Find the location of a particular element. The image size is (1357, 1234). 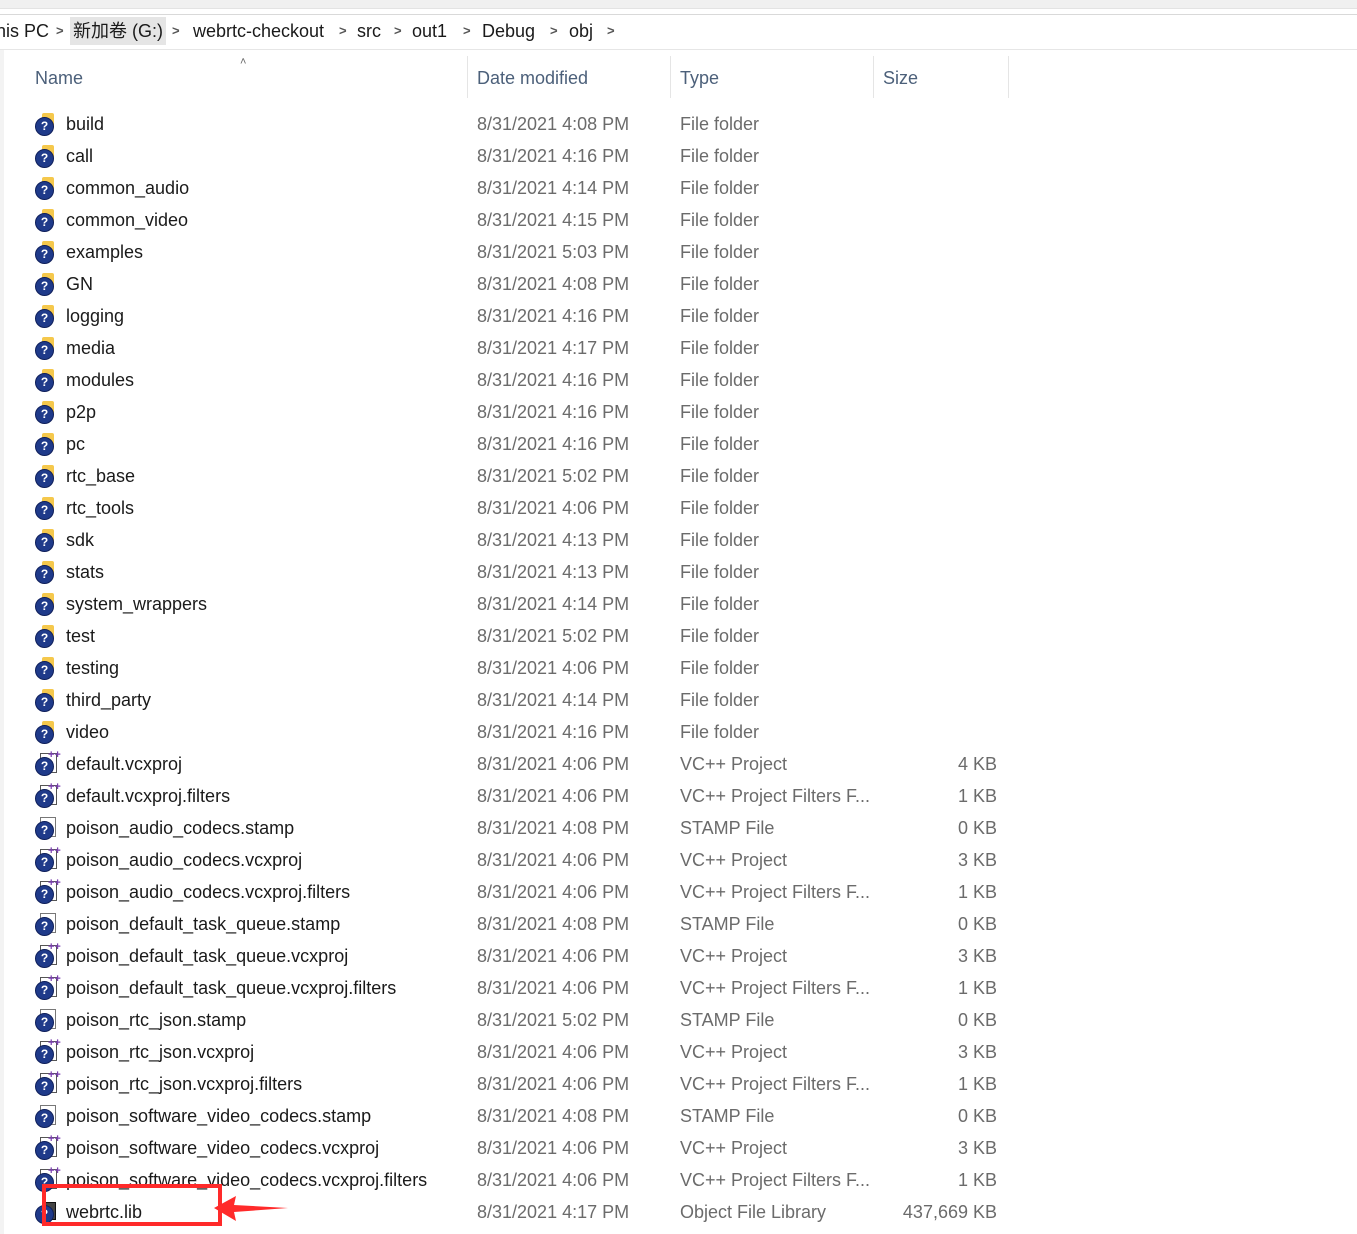

file-row: ? modules 8/31/2021 4:16 PM File folder is located at coordinates (520, 380).